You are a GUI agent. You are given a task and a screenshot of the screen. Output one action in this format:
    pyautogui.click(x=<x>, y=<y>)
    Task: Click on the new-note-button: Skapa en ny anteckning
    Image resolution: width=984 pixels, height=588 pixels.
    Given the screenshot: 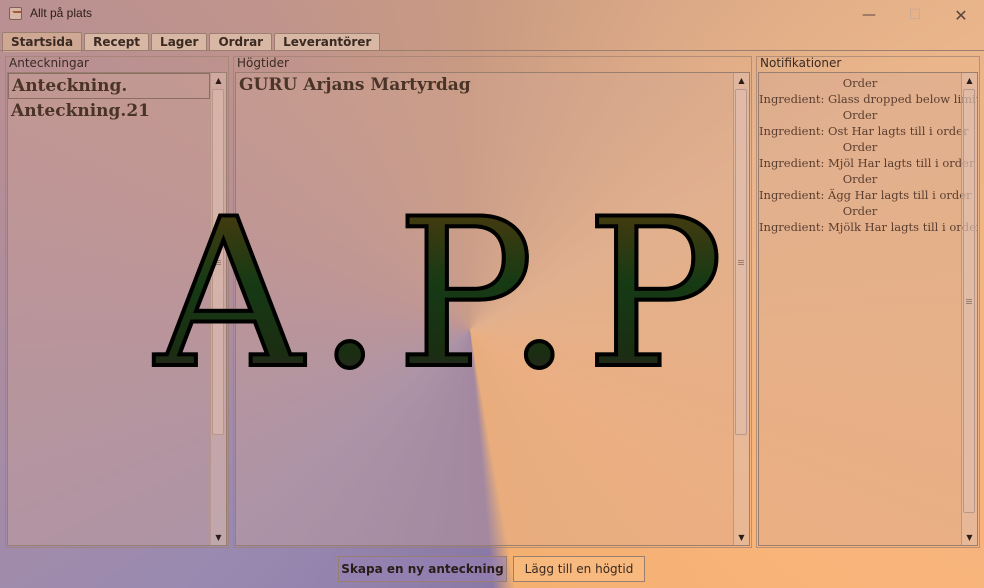 What is the action you would take?
    pyautogui.click(x=422, y=569)
    